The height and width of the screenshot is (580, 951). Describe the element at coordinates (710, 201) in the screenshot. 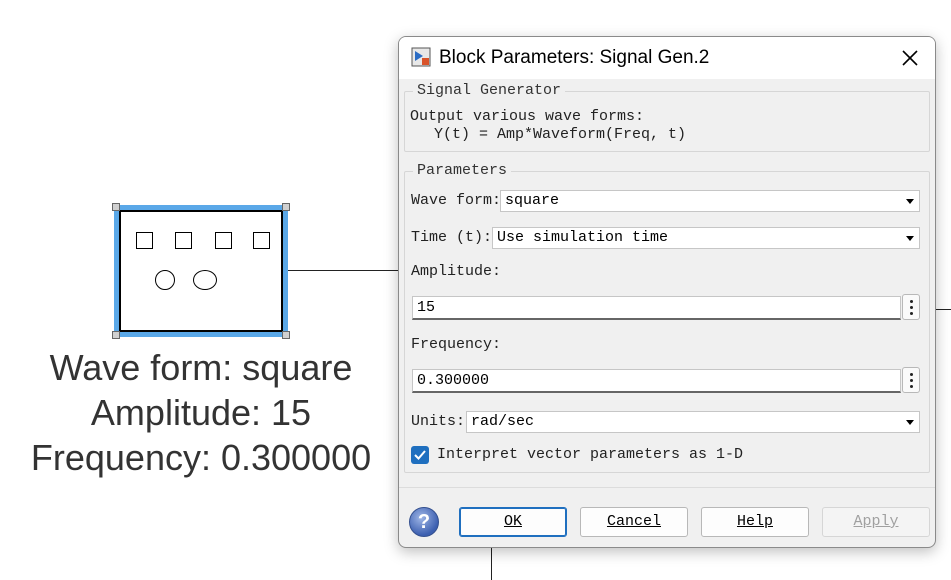

I see `wave-form-select: square` at that location.